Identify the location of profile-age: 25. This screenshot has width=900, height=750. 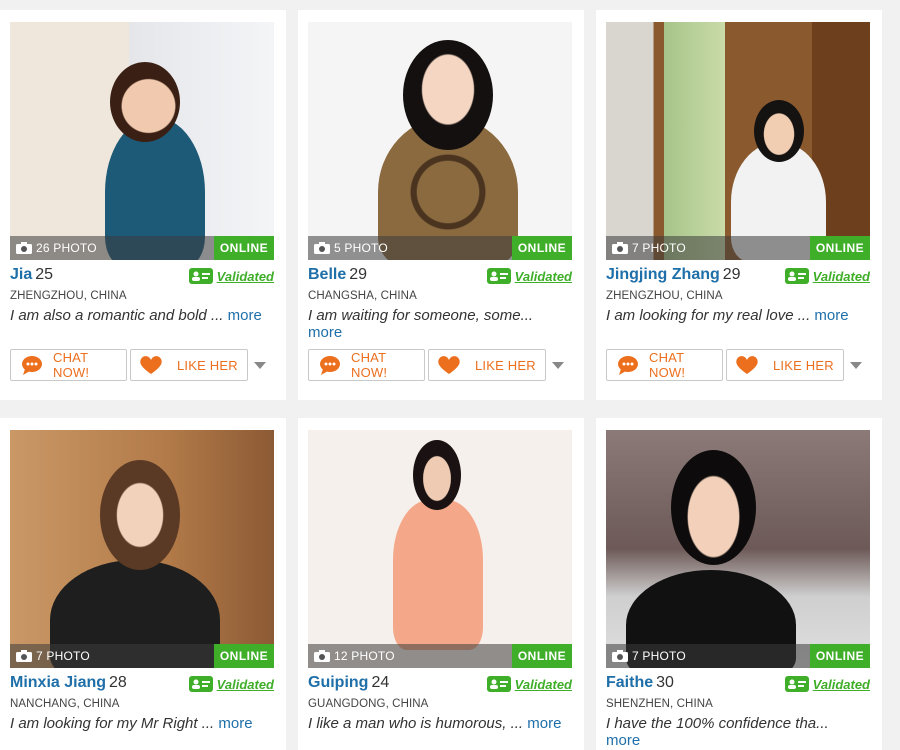
(44, 274).